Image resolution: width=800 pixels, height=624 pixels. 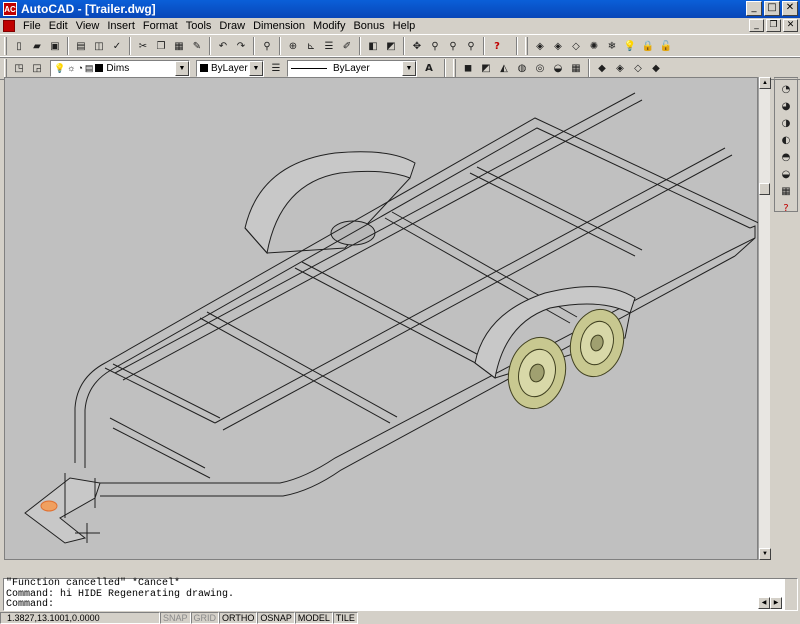 I want to click on menu-file: File, so click(x=32, y=26).